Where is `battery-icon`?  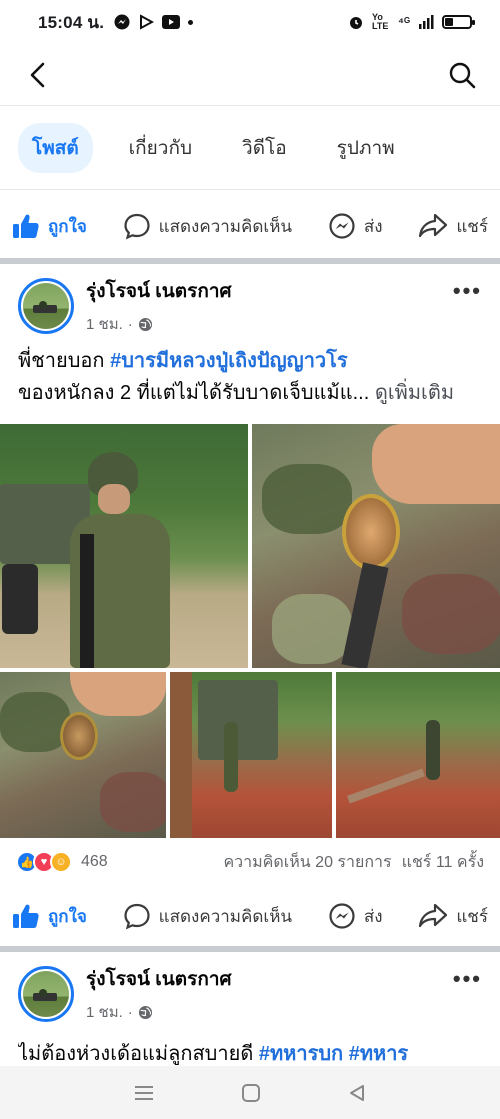
battery-icon is located at coordinates (458, 22).